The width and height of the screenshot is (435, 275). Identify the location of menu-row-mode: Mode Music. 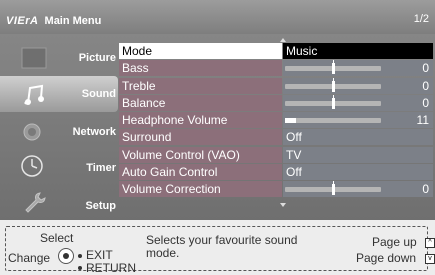
(276, 51).